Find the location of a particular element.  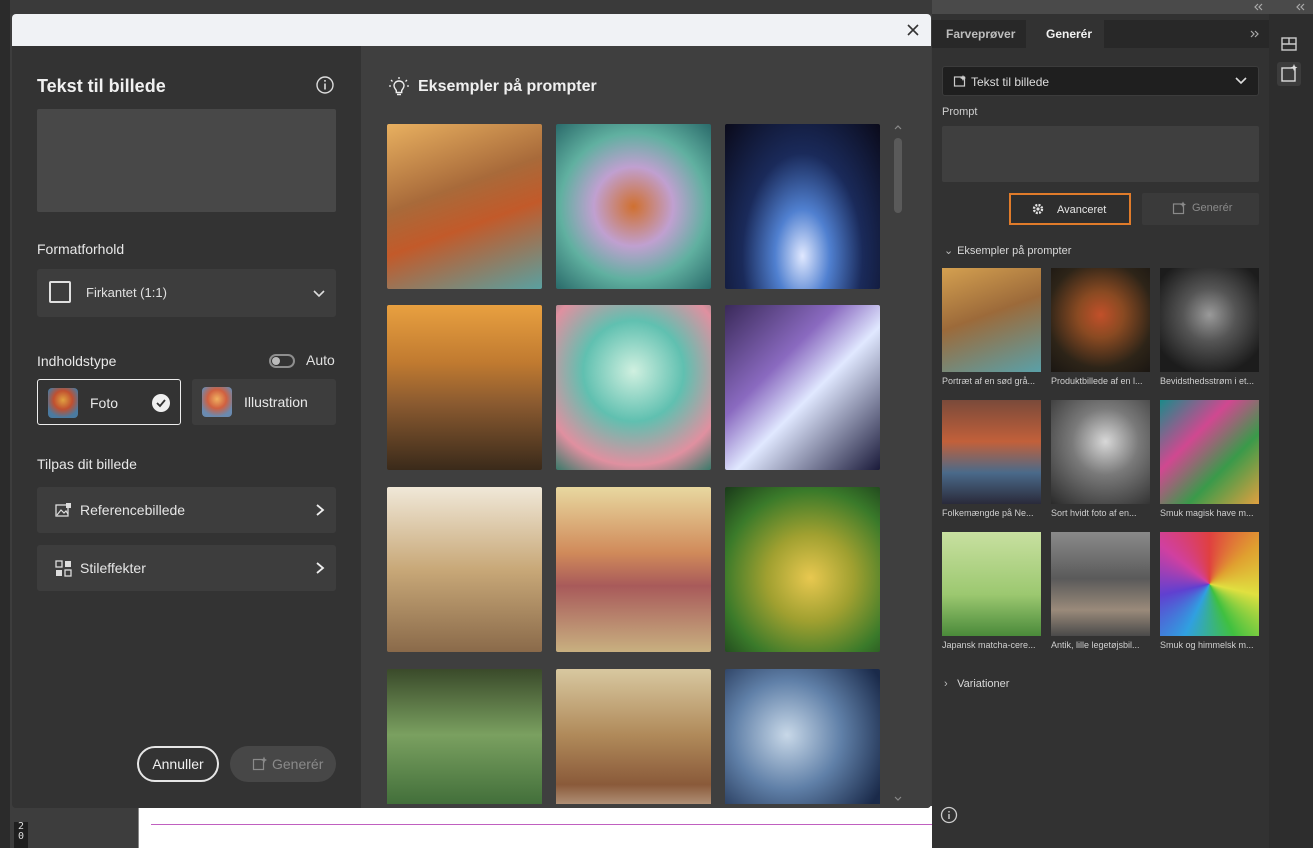

panel-generate-button: Generér is located at coordinates (1200, 209).